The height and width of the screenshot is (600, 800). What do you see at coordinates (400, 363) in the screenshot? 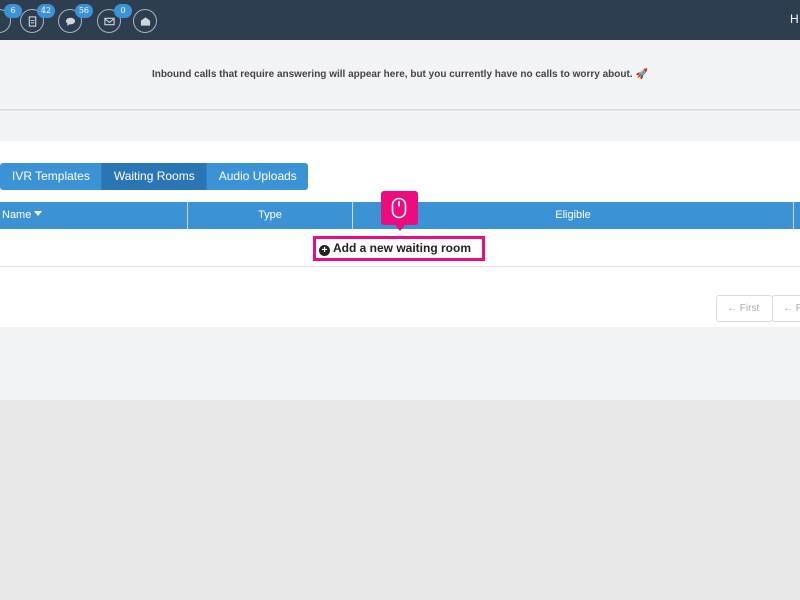
I see `lower-section` at bounding box center [400, 363].